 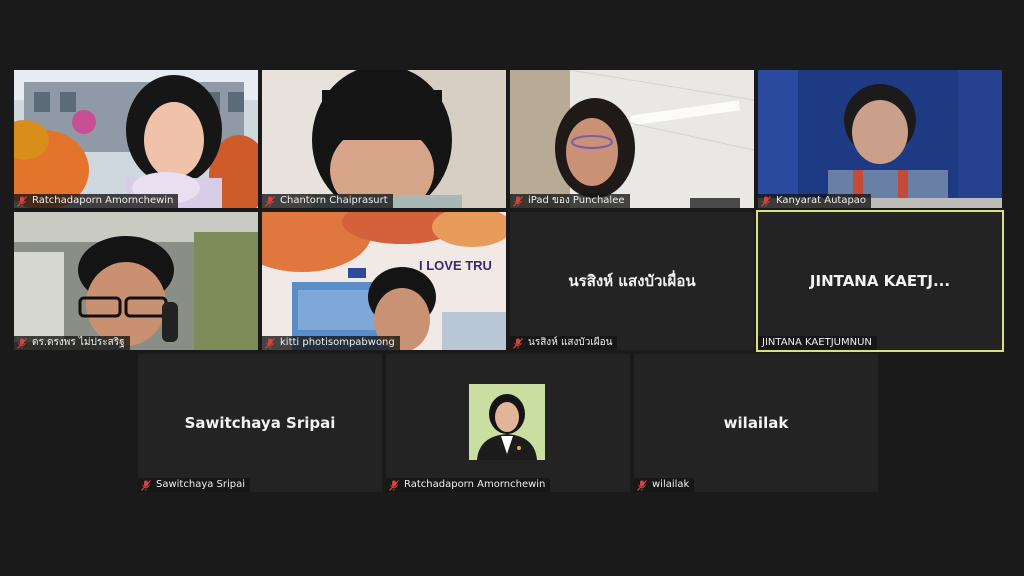 I want to click on participant-name-label: Sawitchaya Sripai, so click(x=194, y=485).